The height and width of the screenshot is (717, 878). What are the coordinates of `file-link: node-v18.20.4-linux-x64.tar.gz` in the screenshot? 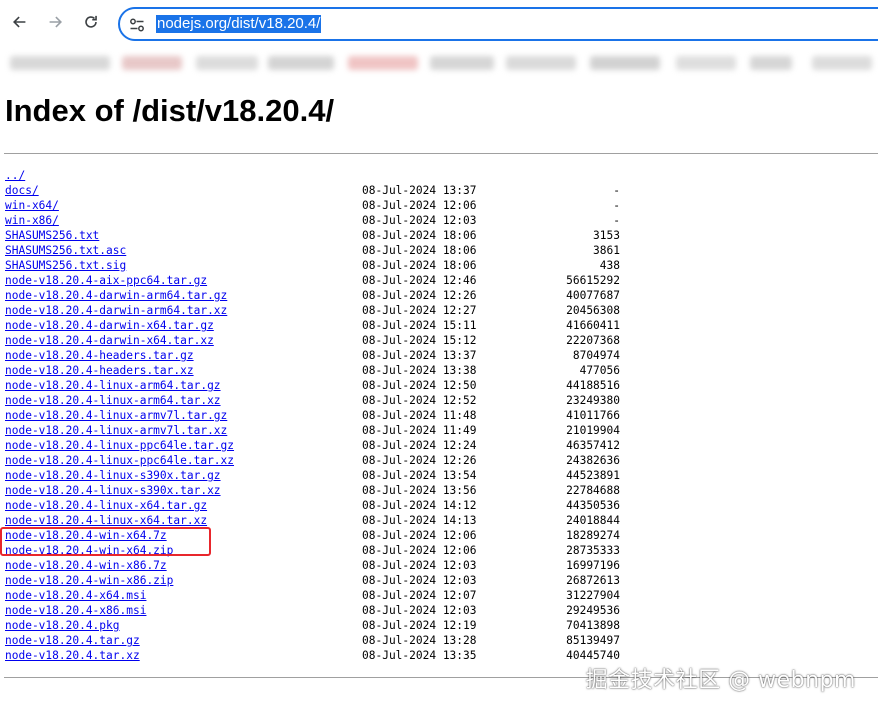 It's located at (106, 505).